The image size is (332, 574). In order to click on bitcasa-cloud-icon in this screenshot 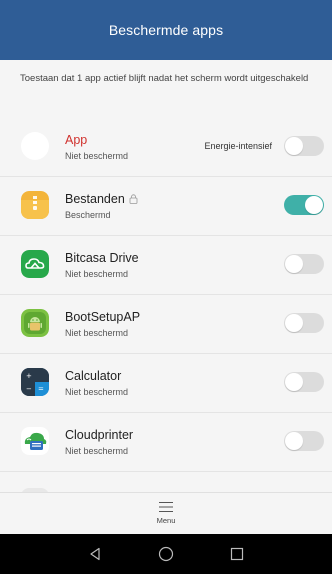, I will do `click(35, 264)`.